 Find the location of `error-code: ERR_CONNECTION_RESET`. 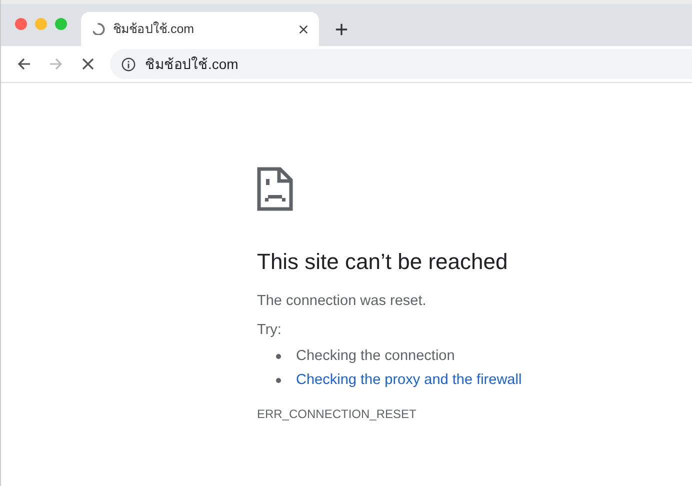

error-code: ERR_CONNECTION_RESET is located at coordinates (337, 414).